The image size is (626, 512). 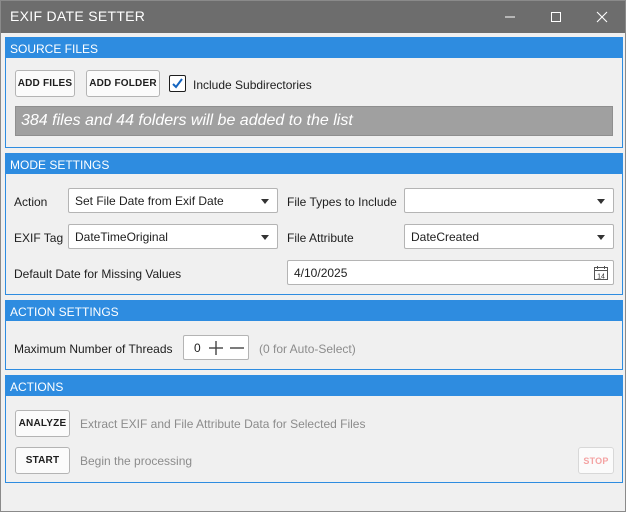 What do you see at coordinates (31, 202) in the screenshot?
I see `action-label: Action` at bounding box center [31, 202].